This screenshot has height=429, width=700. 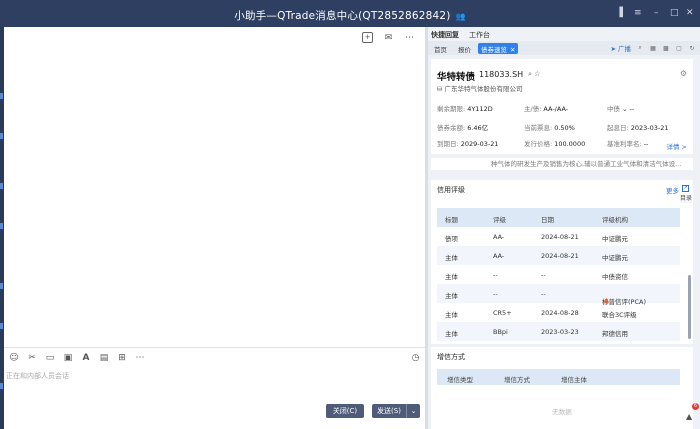 What do you see at coordinates (558, 377) in the screenshot?
I see `enhancement-table-header: 增信类型 增信方式 增信主体` at bounding box center [558, 377].